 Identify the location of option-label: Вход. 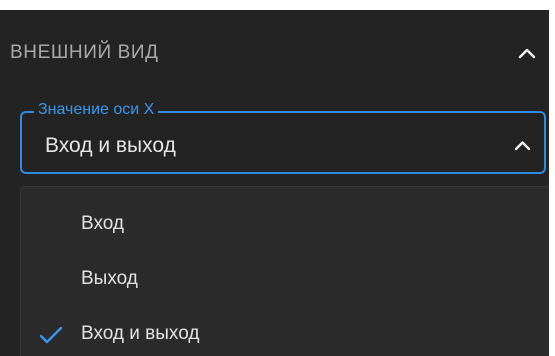
(102, 223).